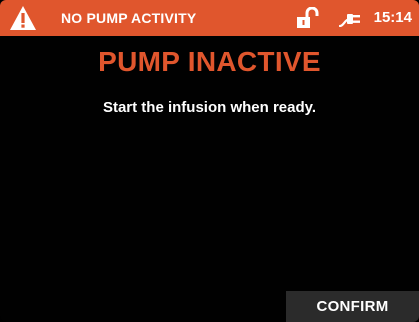 Image resolution: width=419 pixels, height=322 pixels. I want to click on unlocked-padlock-icon, so click(308, 18).